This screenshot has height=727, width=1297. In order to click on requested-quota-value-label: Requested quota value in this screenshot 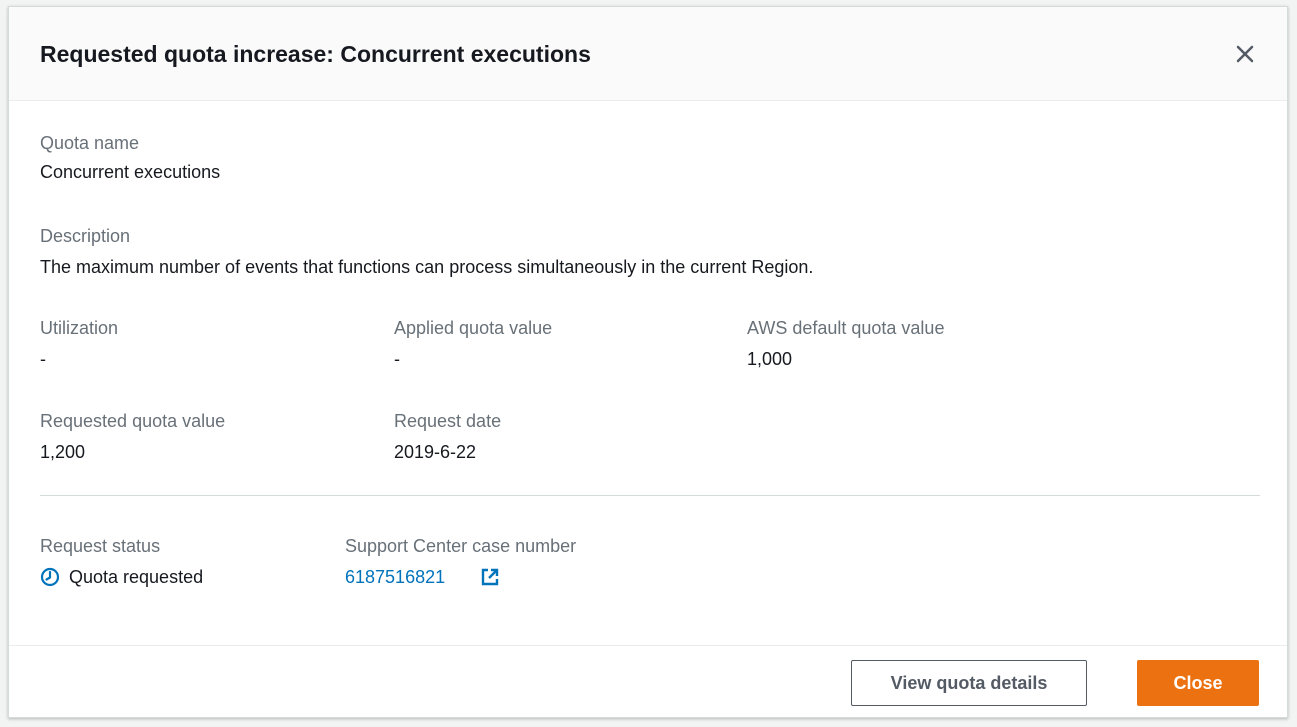, I will do `click(133, 421)`.